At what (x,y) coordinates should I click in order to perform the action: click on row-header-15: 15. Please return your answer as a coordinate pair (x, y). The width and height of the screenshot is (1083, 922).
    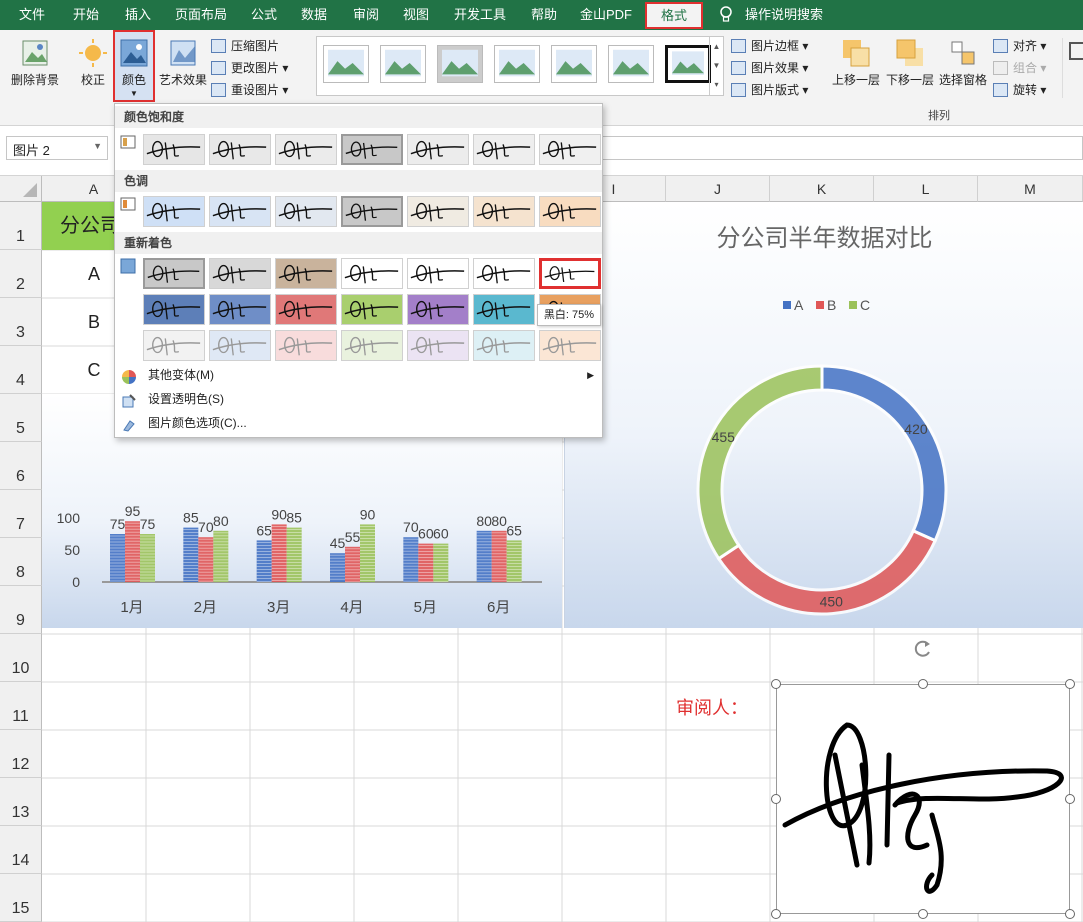
    Looking at the image, I should click on (21, 898).